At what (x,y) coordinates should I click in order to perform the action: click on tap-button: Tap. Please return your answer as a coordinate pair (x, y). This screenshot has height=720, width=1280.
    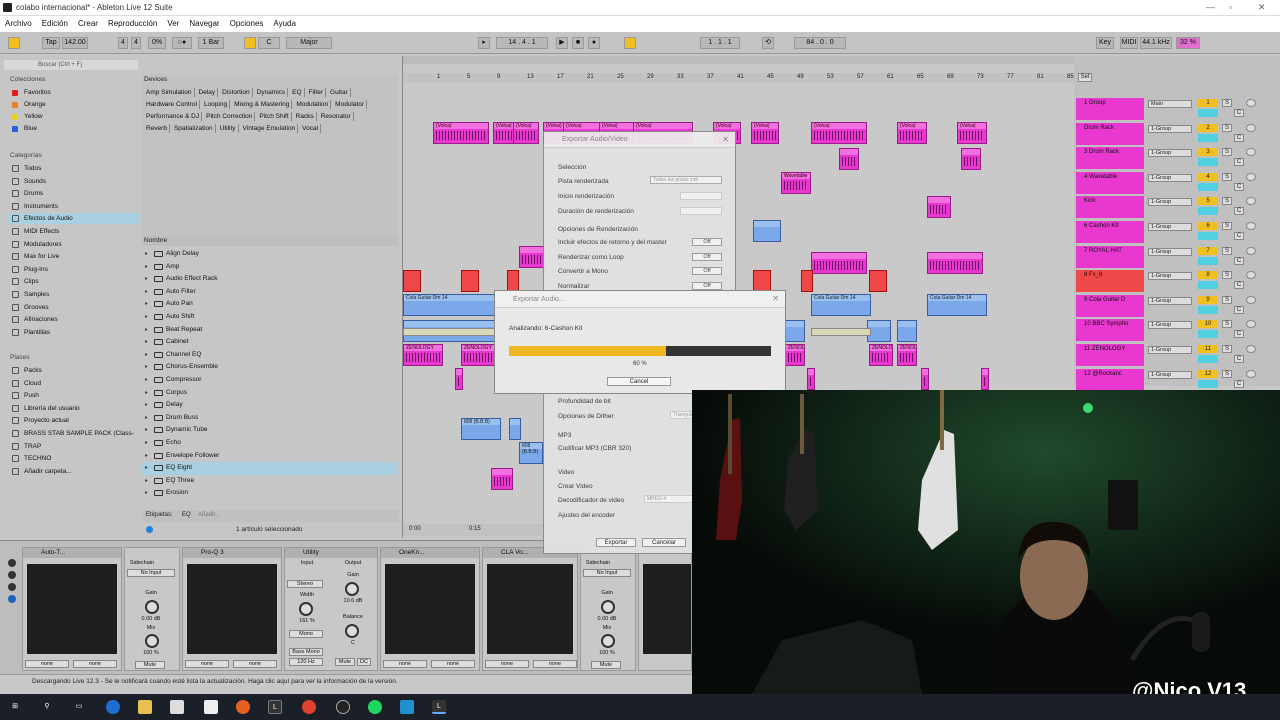
    Looking at the image, I should click on (51, 43).